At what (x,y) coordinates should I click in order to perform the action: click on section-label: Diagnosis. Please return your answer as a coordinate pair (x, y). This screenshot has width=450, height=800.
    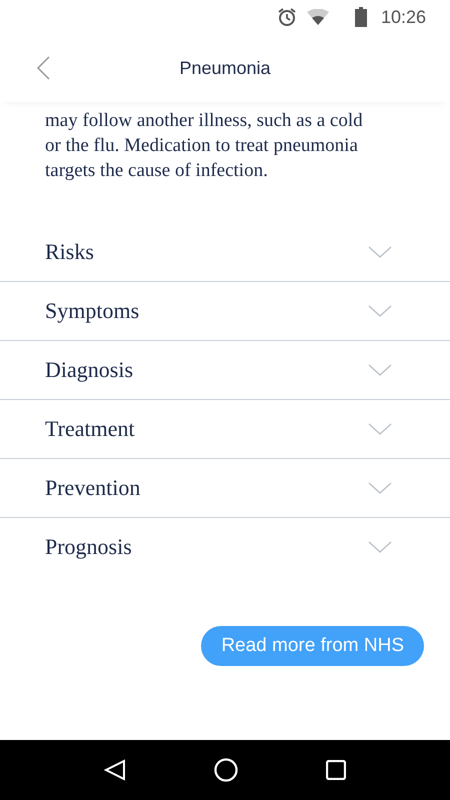
    Looking at the image, I should click on (89, 370).